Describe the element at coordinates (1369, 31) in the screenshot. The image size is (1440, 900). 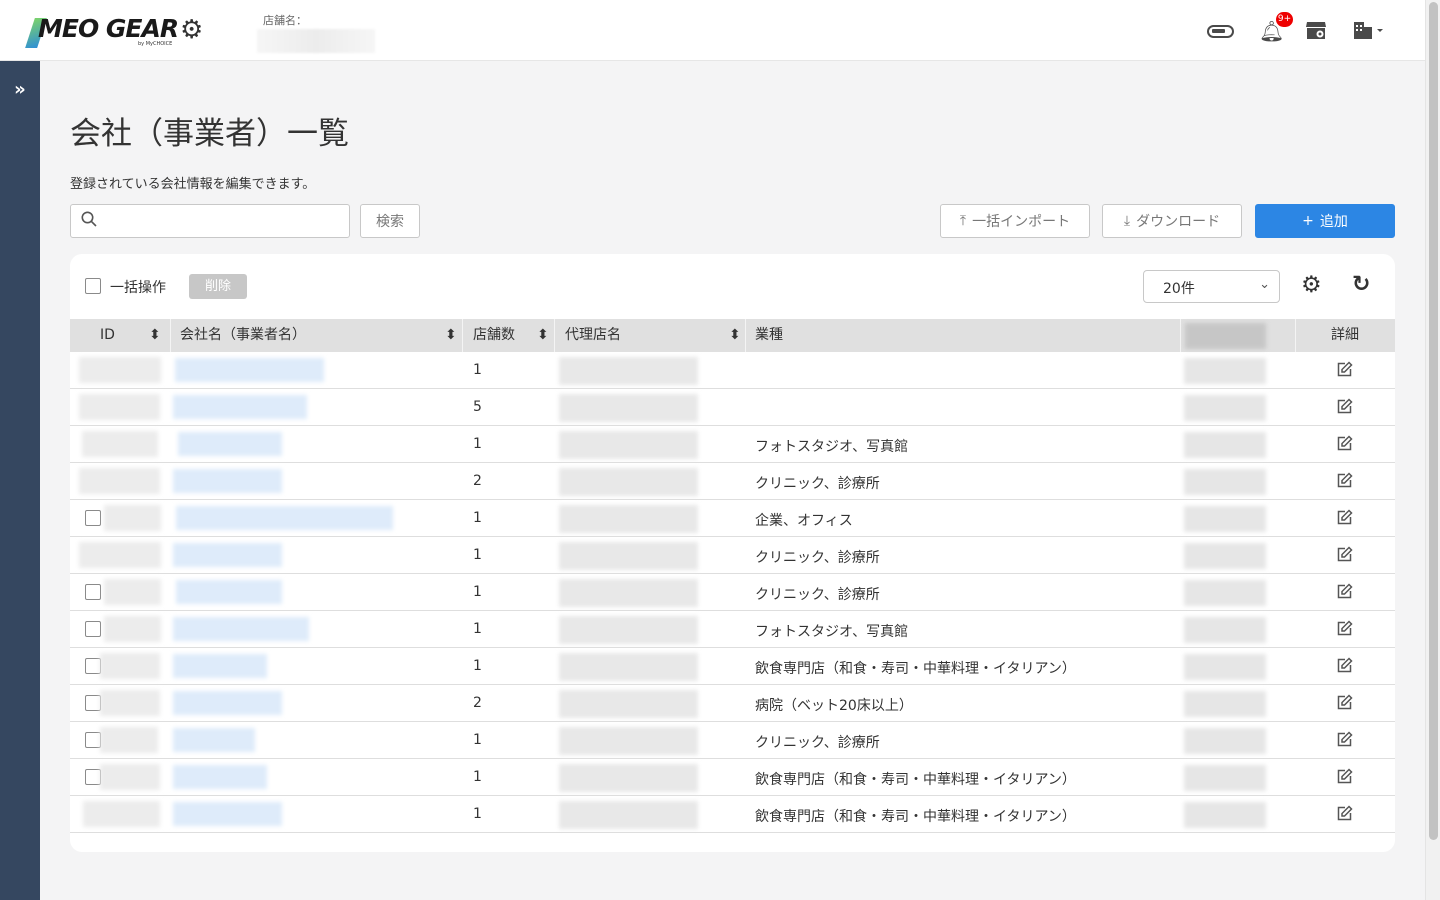
I see `company-menu-icon` at that location.